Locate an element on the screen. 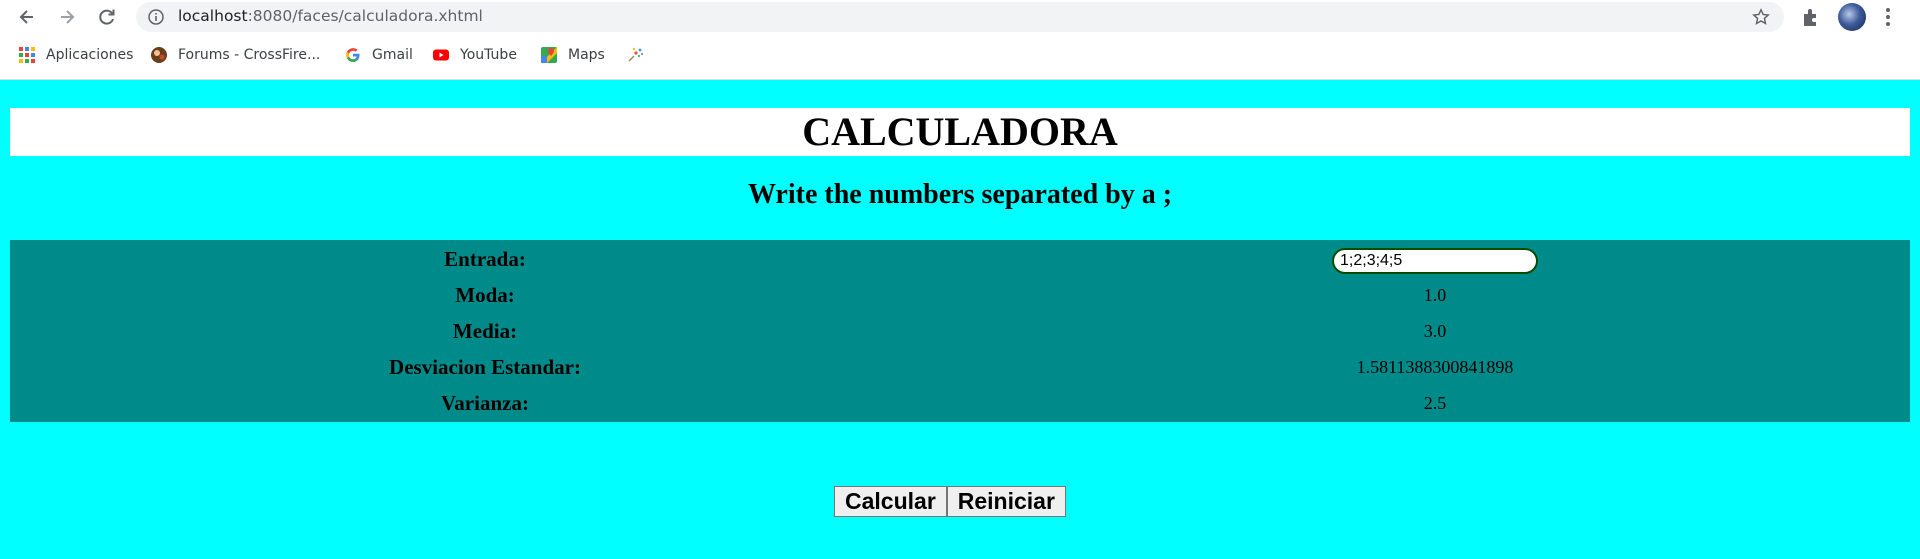  bookmark-youtube: YouTube is located at coordinates (474, 55).